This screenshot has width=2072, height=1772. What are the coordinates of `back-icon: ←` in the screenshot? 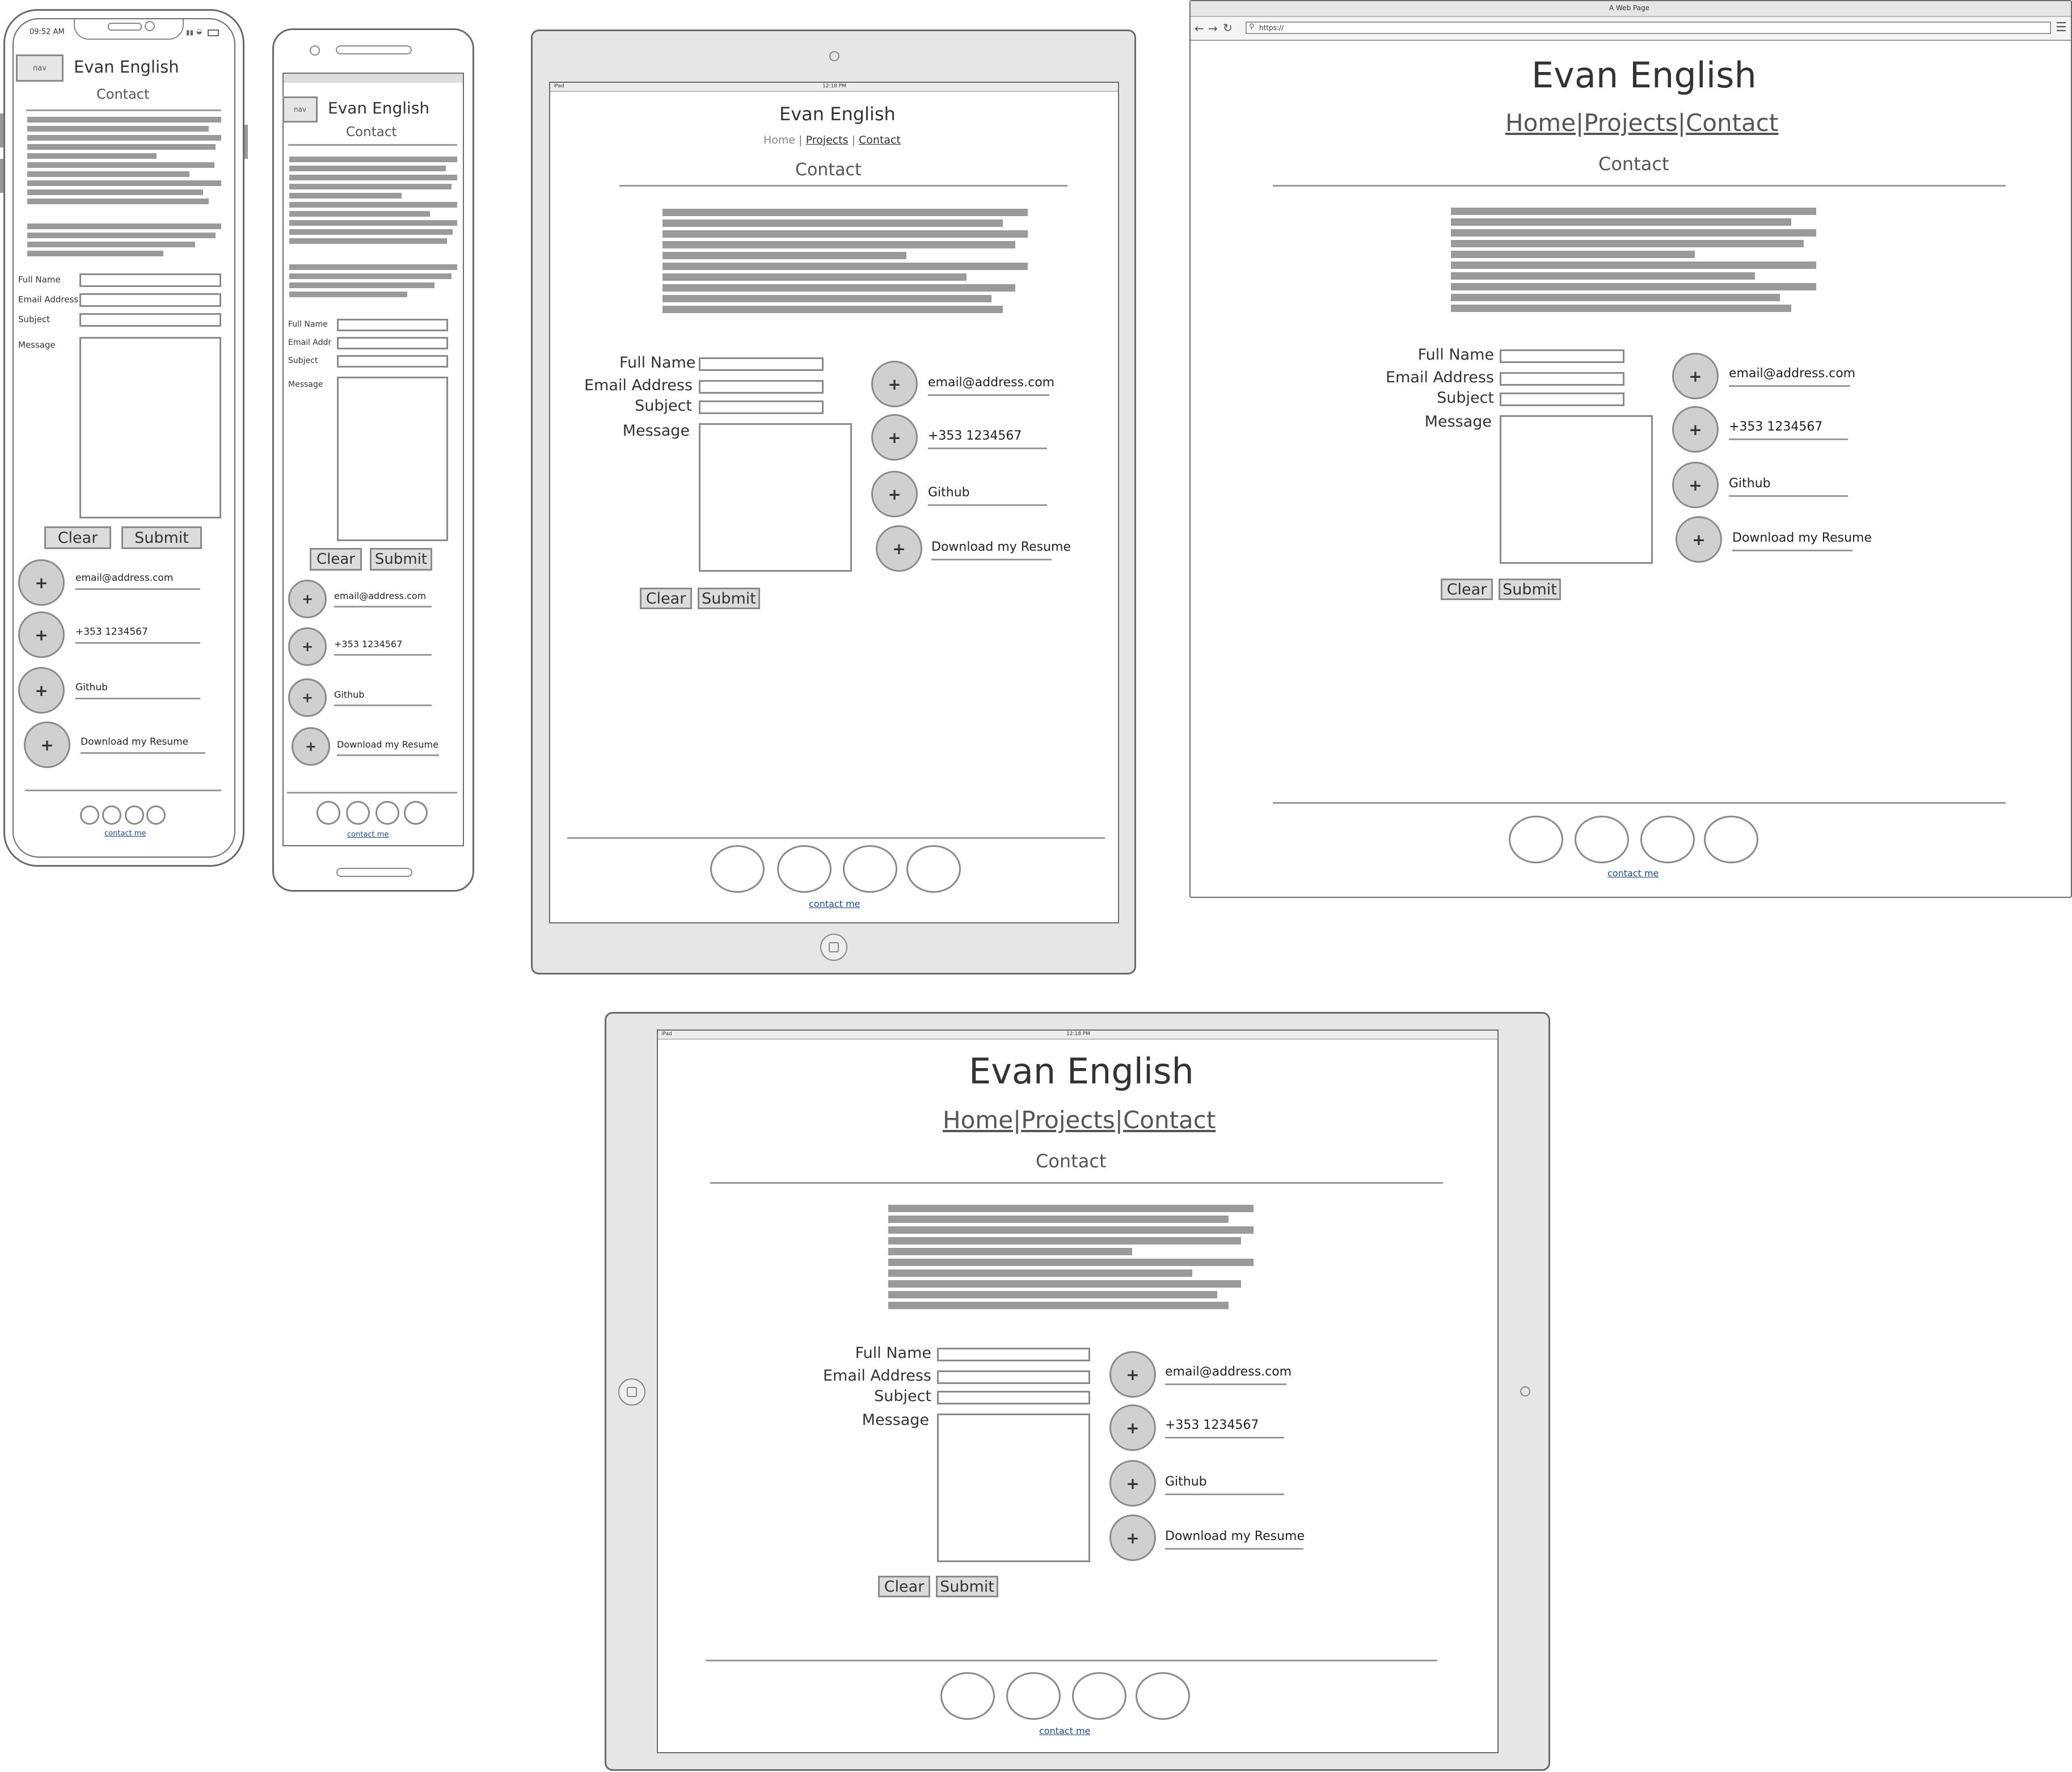 It's located at (1199, 28).